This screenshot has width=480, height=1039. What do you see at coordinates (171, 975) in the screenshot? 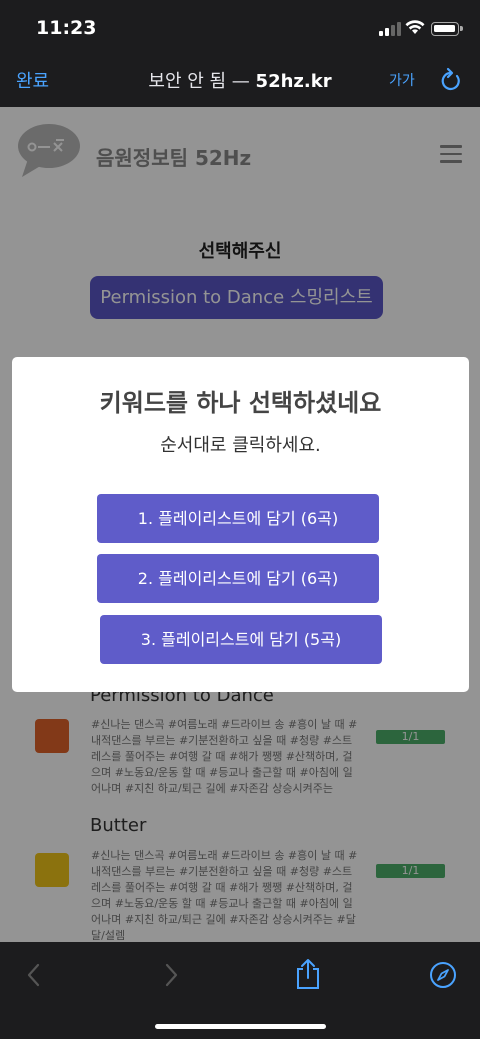
I see `forward-arrow-icon` at bounding box center [171, 975].